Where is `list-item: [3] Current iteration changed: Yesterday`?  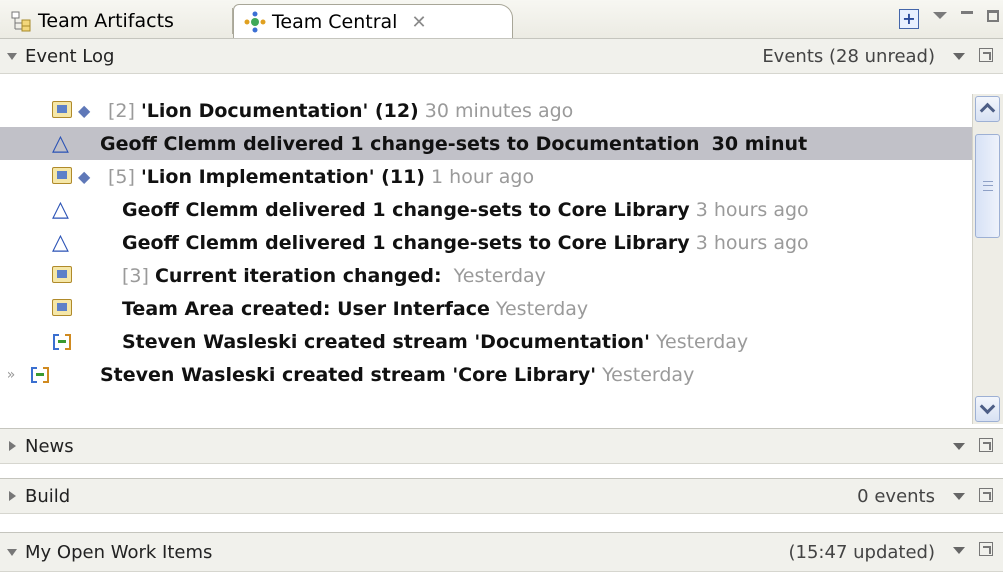
list-item: [3] Current iteration changed: Yesterday is located at coordinates (486, 275).